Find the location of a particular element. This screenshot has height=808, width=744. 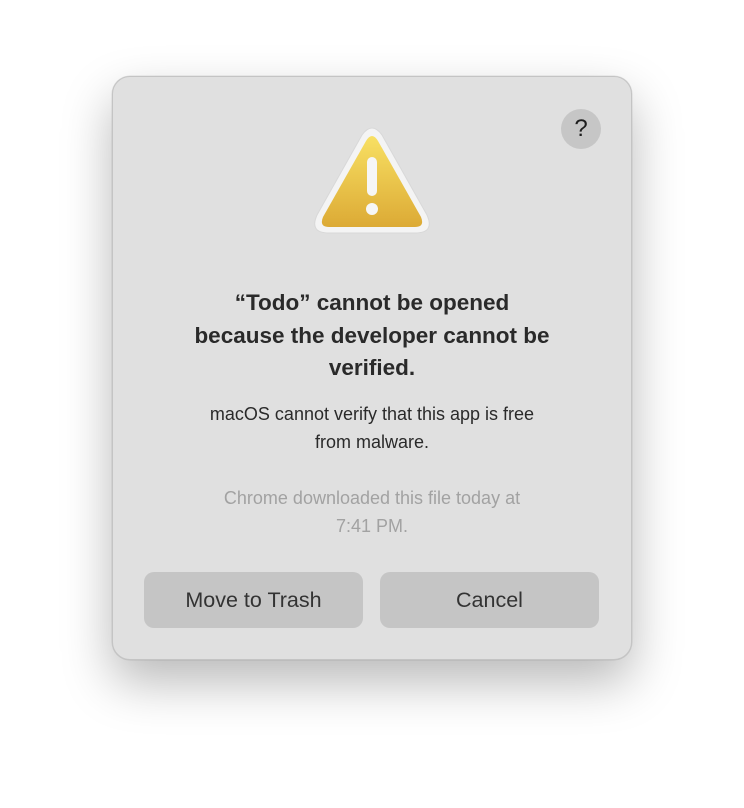

cancel-button: Cancel is located at coordinates (489, 600).